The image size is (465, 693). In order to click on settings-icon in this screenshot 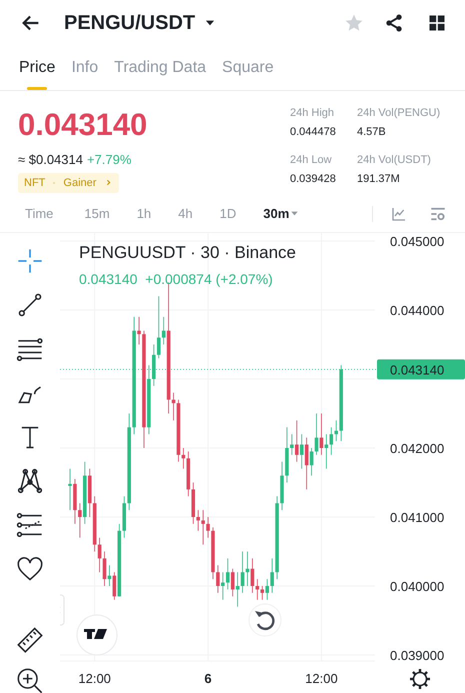, I will do `click(420, 679)`.